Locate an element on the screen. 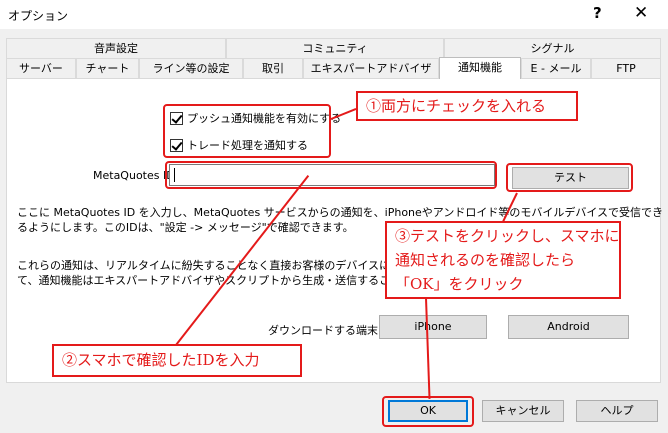 This screenshot has width=668, height=433. callout-check-both: ①両方にチェックを入れる is located at coordinates (467, 106).